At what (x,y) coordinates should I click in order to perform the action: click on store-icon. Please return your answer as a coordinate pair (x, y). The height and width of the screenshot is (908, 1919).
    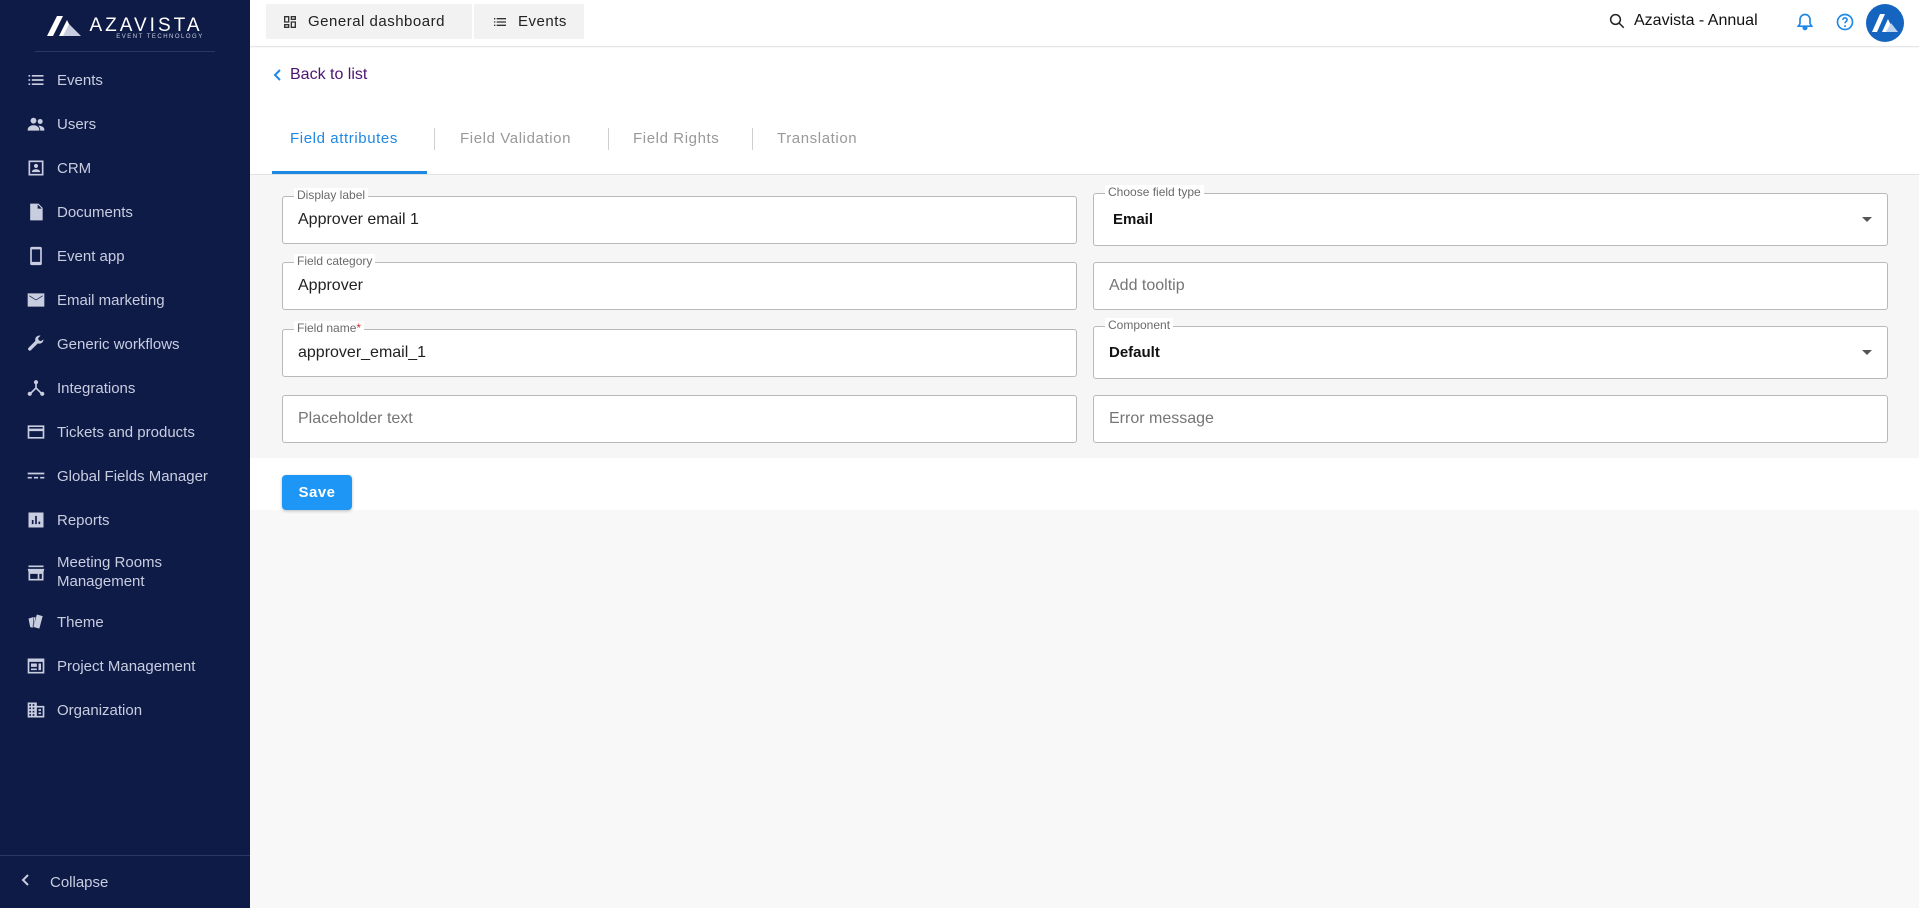
    Looking at the image, I should click on (36, 573).